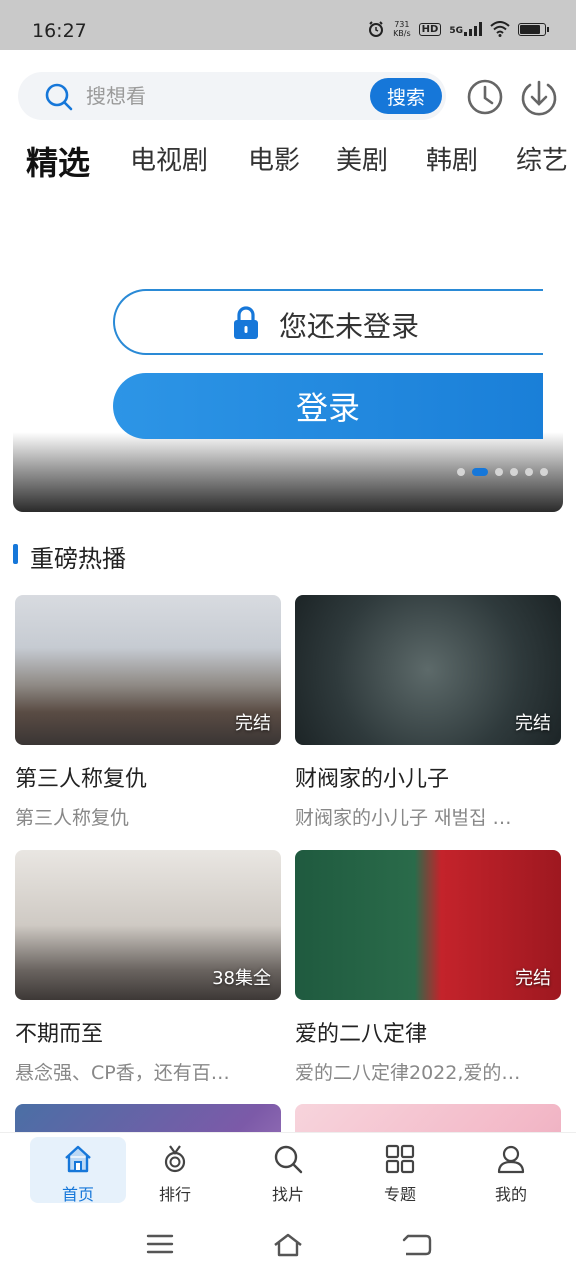  I want to click on tab-tv-series: 电视剧, so click(169, 158).